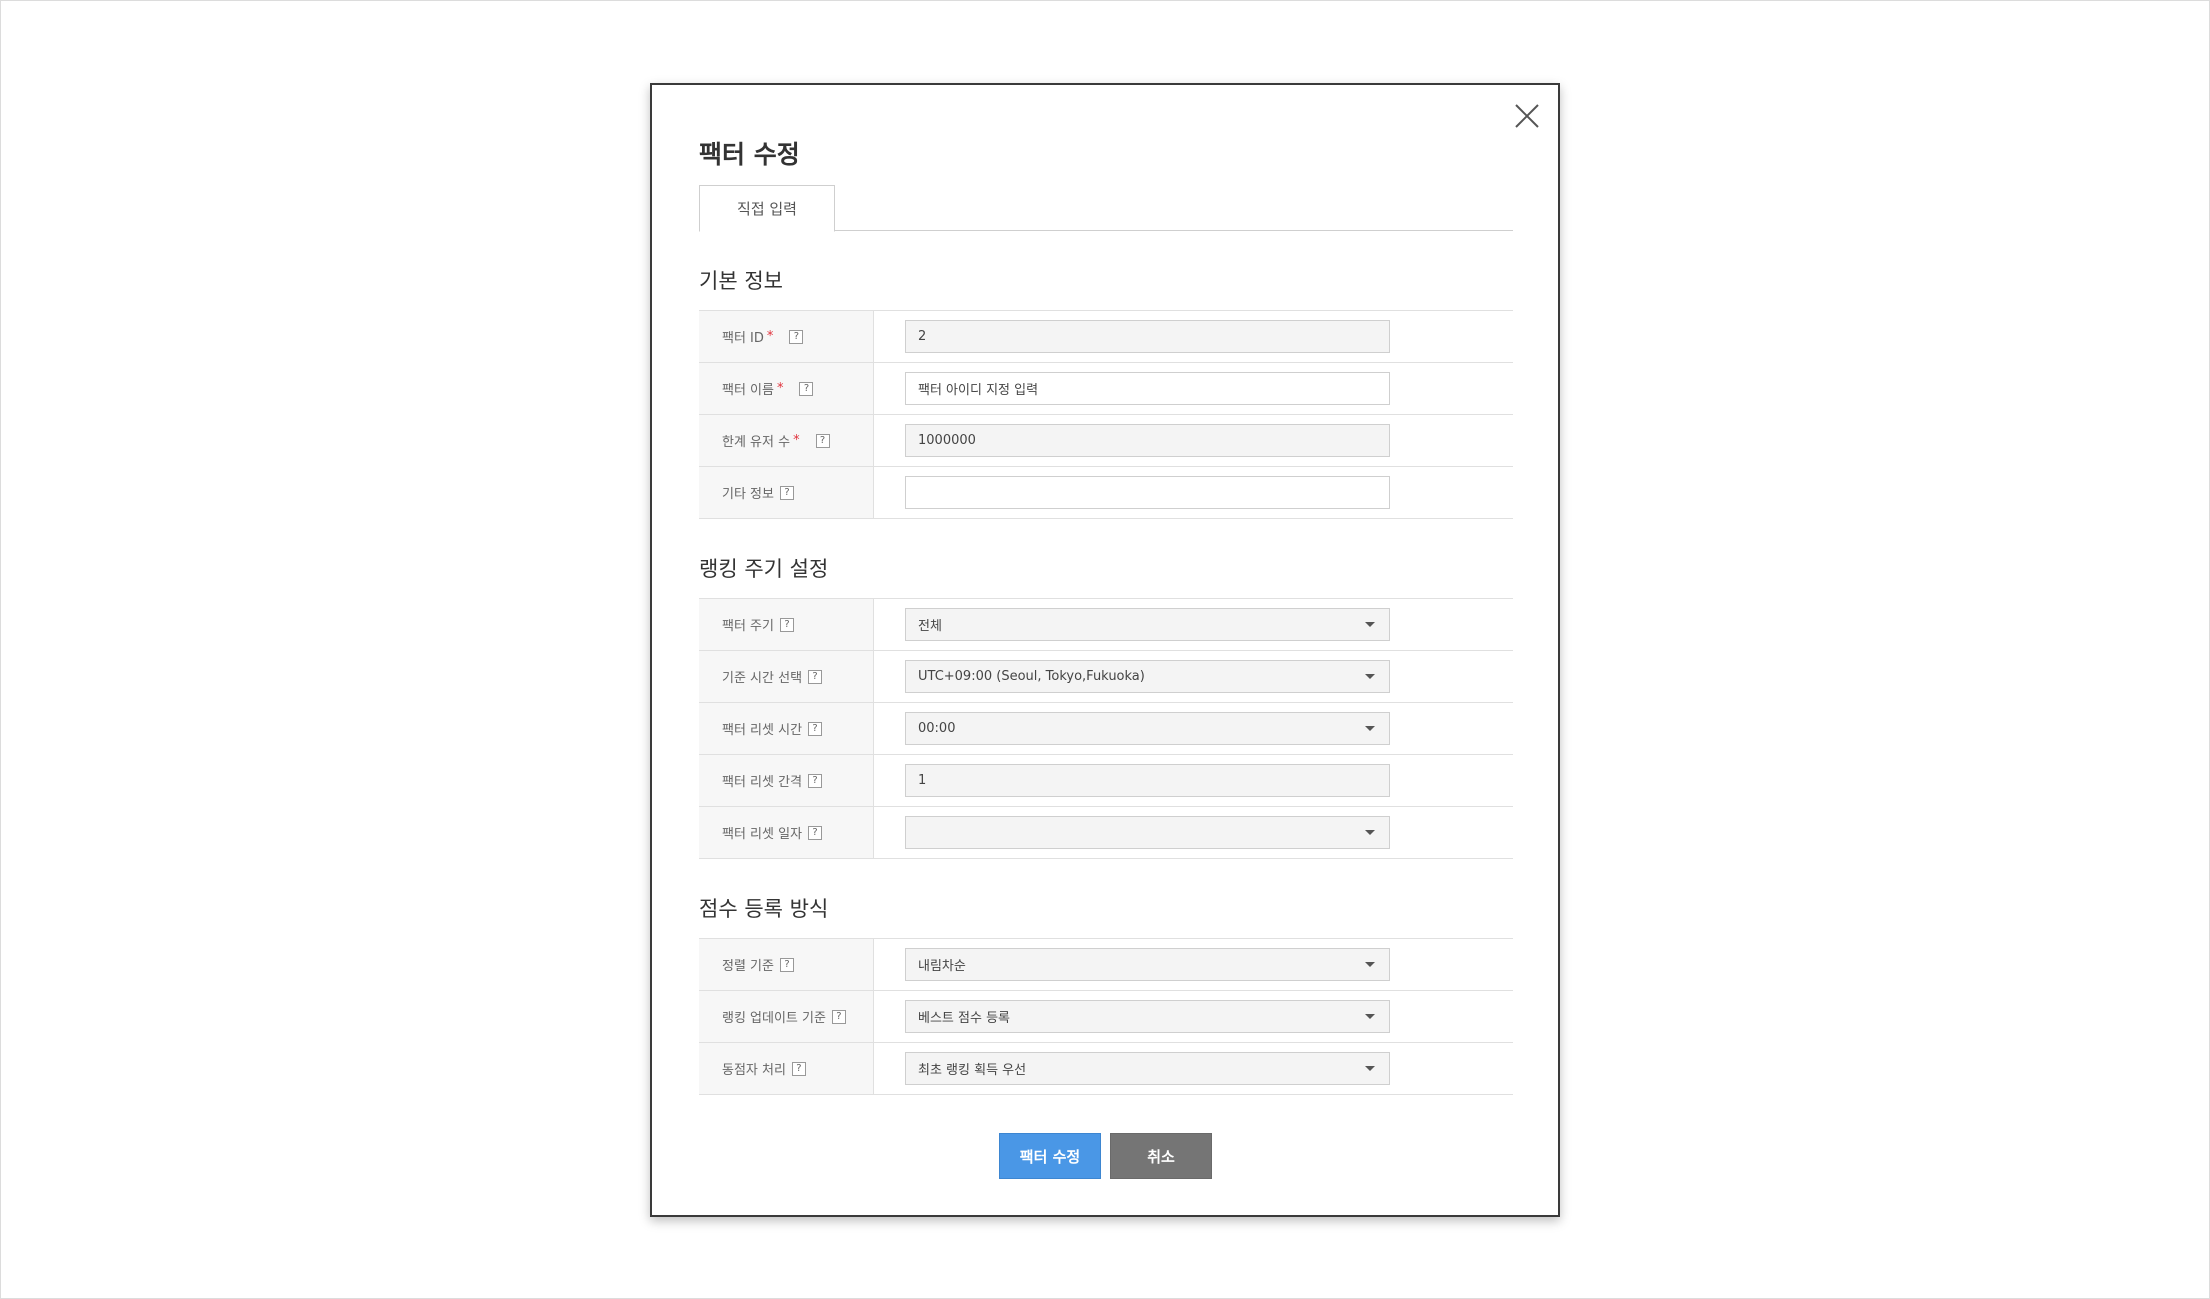 The height and width of the screenshot is (1299, 2210). I want to click on select-value: 전체, so click(930, 626).